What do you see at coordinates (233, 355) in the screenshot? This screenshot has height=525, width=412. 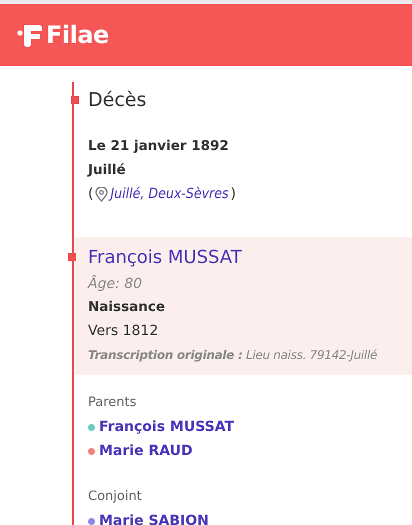 I see `transcription-text: Transcription originale : Lieu naiss. 79142-Juillé` at bounding box center [233, 355].